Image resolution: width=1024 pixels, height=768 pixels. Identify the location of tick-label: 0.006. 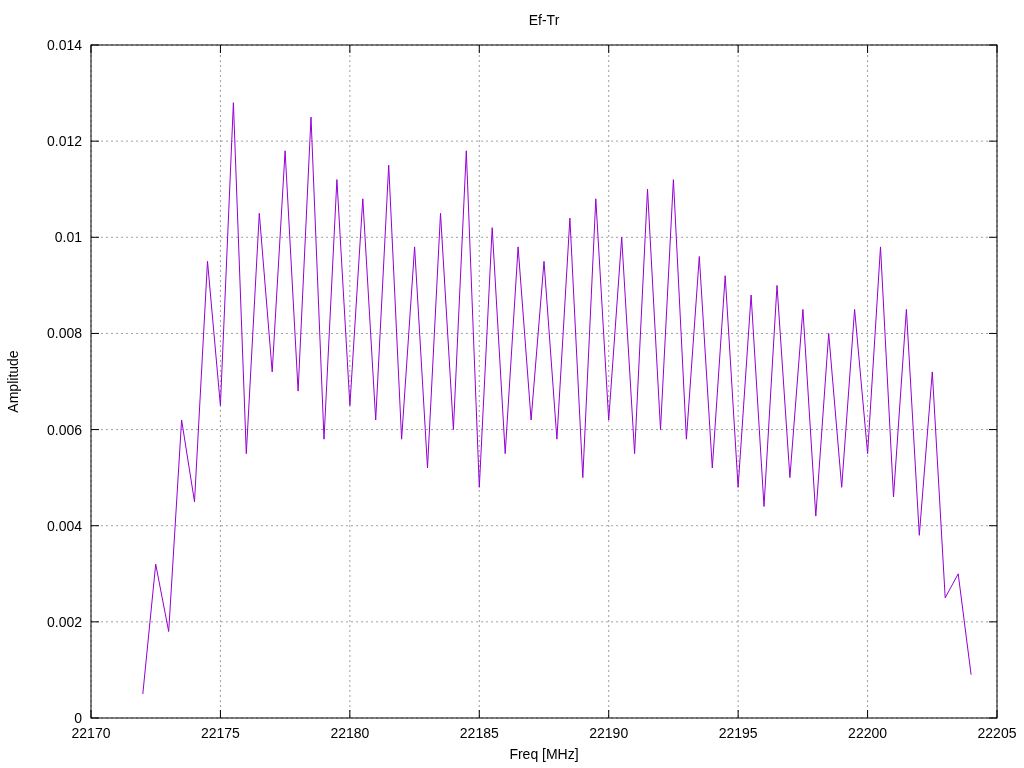
(64, 429).